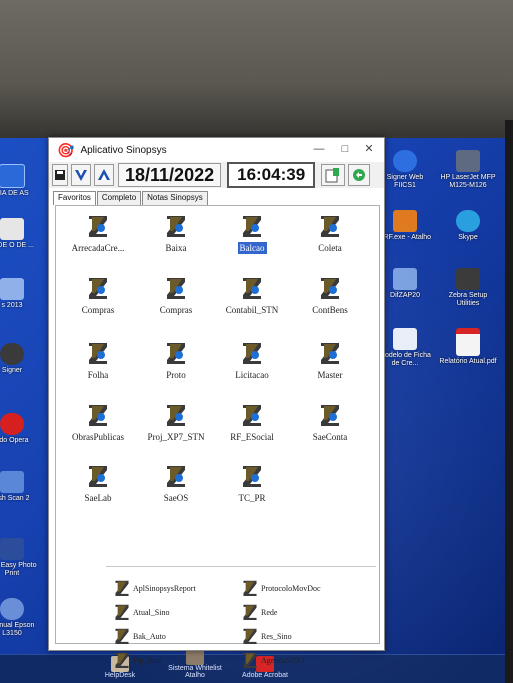 The height and width of the screenshot is (683, 513). Describe the element at coordinates (468, 288) in the screenshot. I see `desktop-icon: Zebra Setup Utilities` at that location.